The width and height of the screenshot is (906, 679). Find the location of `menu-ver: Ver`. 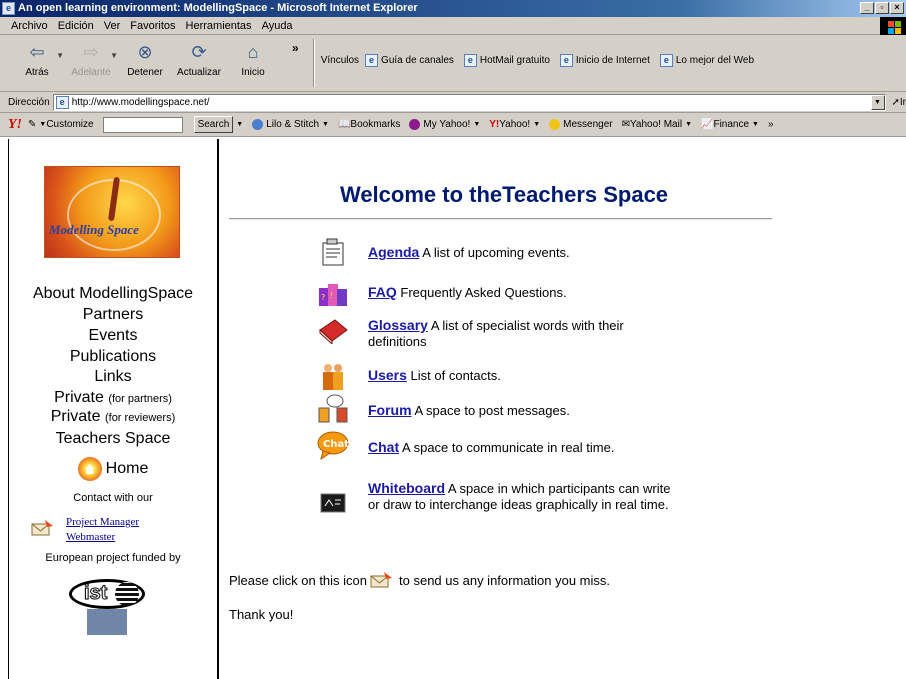

menu-ver: Ver is located at coordinates (112, 26).